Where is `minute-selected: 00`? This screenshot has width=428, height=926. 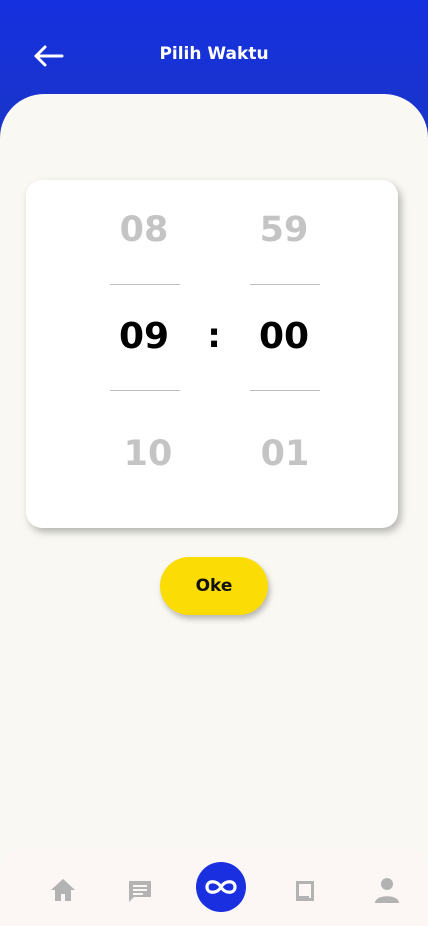
minute-selected: 00 is located at coordinates (284, 336).